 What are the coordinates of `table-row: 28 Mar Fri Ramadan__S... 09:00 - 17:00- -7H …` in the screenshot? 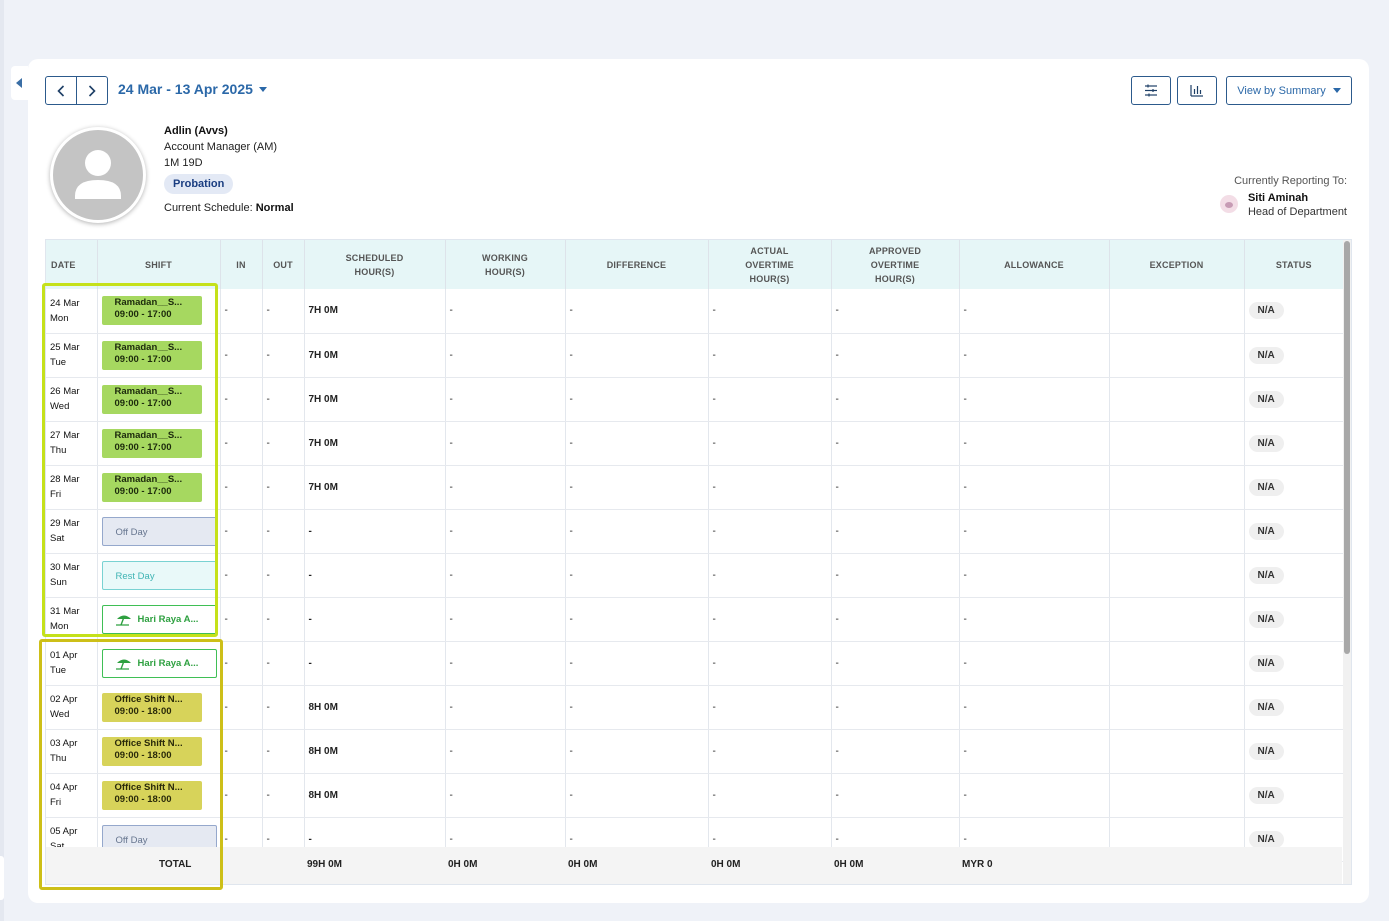 It's located at (694, 487).